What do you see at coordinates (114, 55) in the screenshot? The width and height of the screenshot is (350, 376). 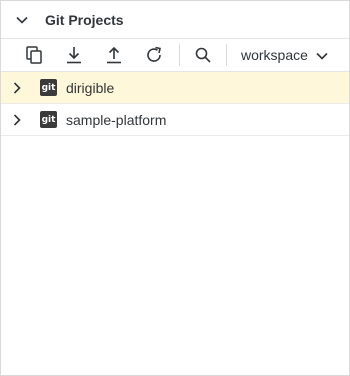 I see `upload-icon` at bounding box center [114, 55].